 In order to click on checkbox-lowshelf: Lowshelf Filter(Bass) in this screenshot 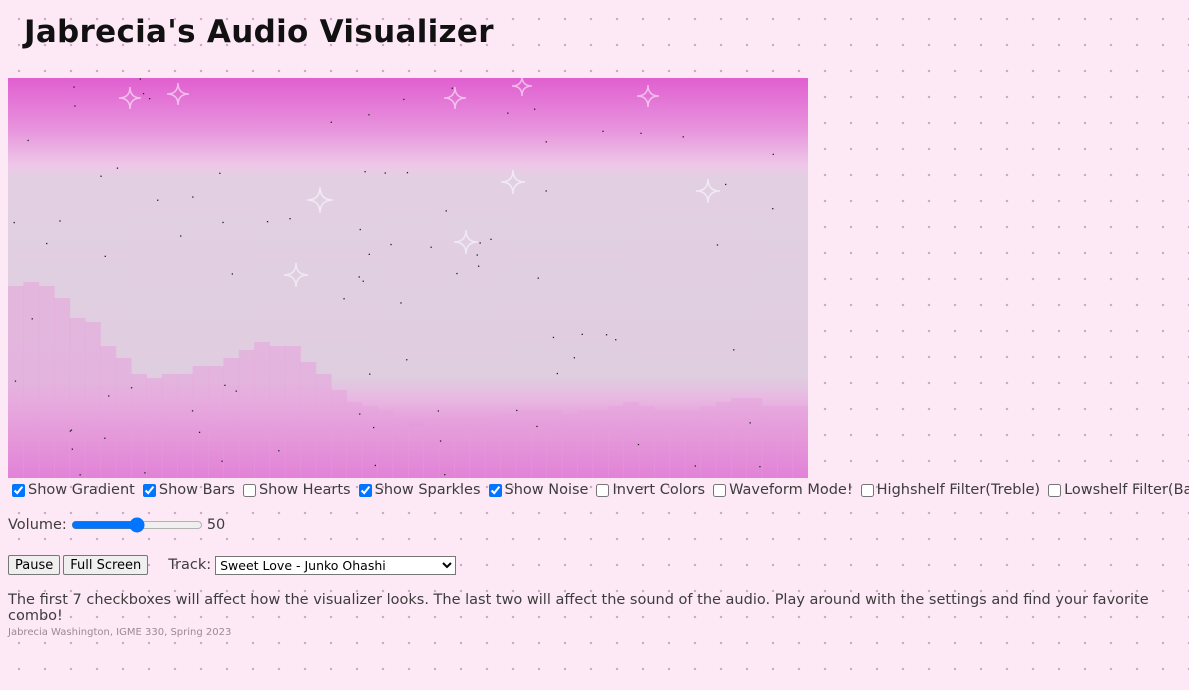, I will do `click(1116, 490)`.